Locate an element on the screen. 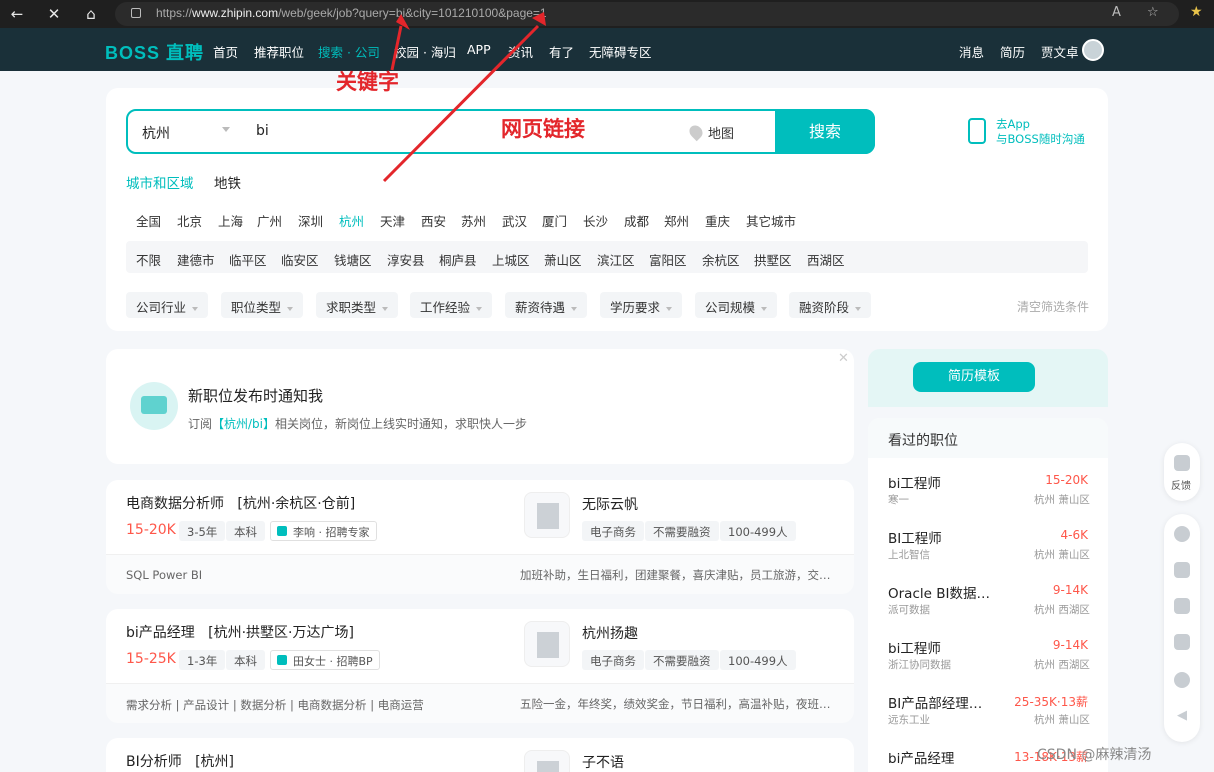  viewed-job-company: 浙江协同数据 is located at coordinates (919, 665).